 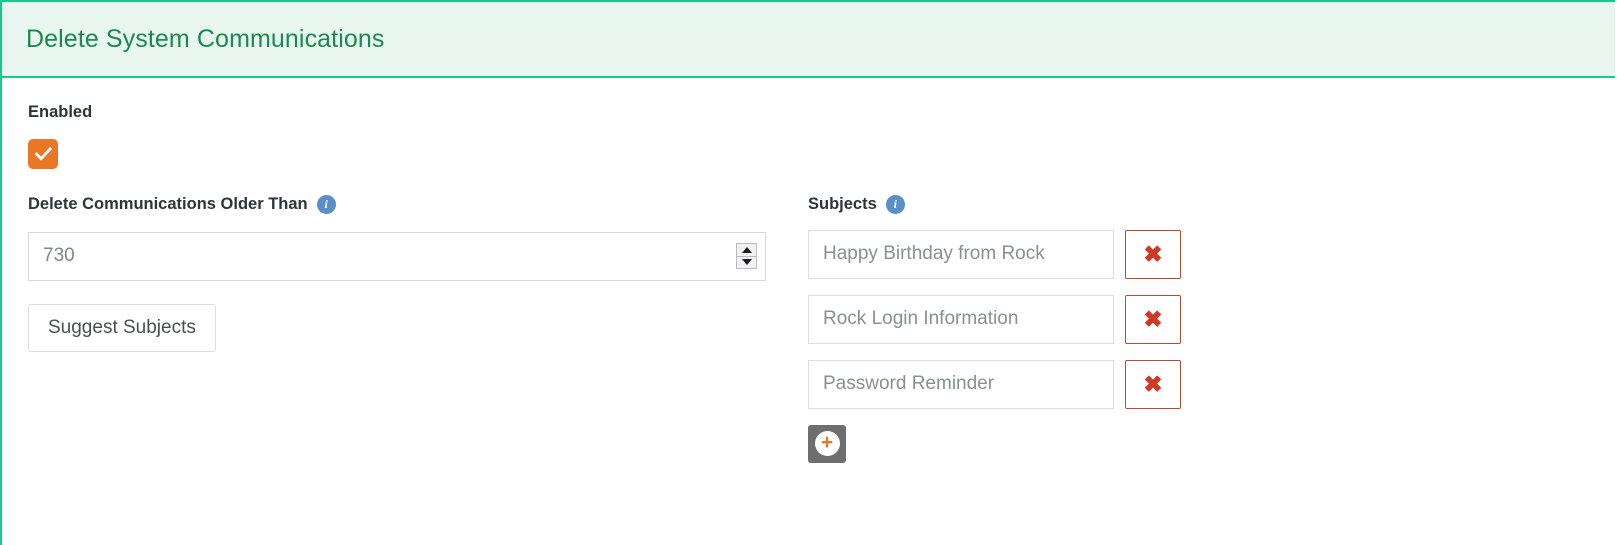 I want to click on page-title: Delete System Communications, so click(x=205, y=38).